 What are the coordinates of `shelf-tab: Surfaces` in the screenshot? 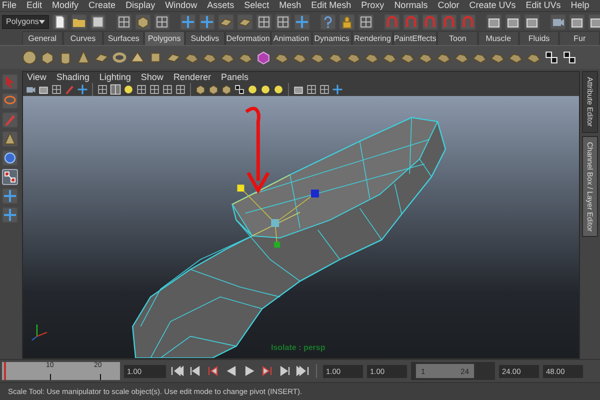 It's located at (123, 38).